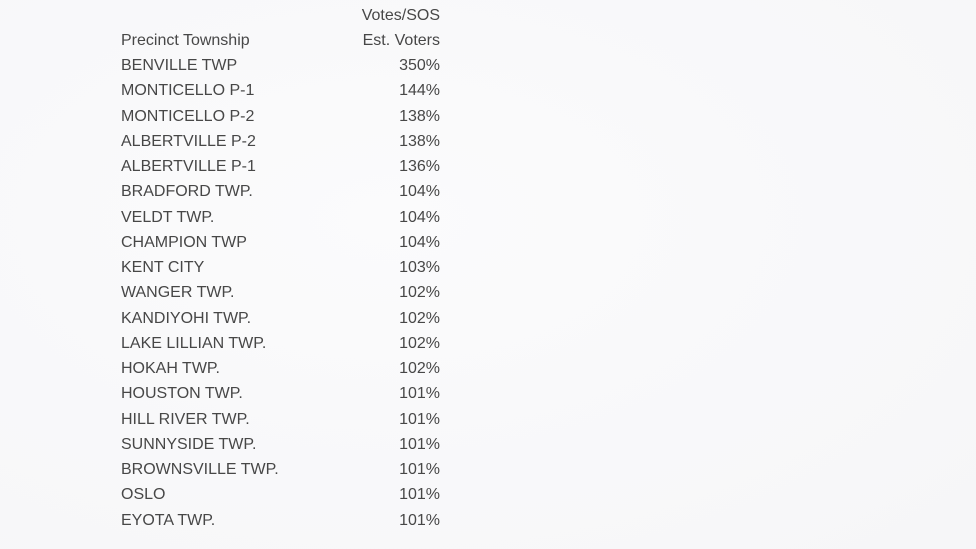  I want to click on precinct-name: HOUSTON TWP., so click(182, 394).